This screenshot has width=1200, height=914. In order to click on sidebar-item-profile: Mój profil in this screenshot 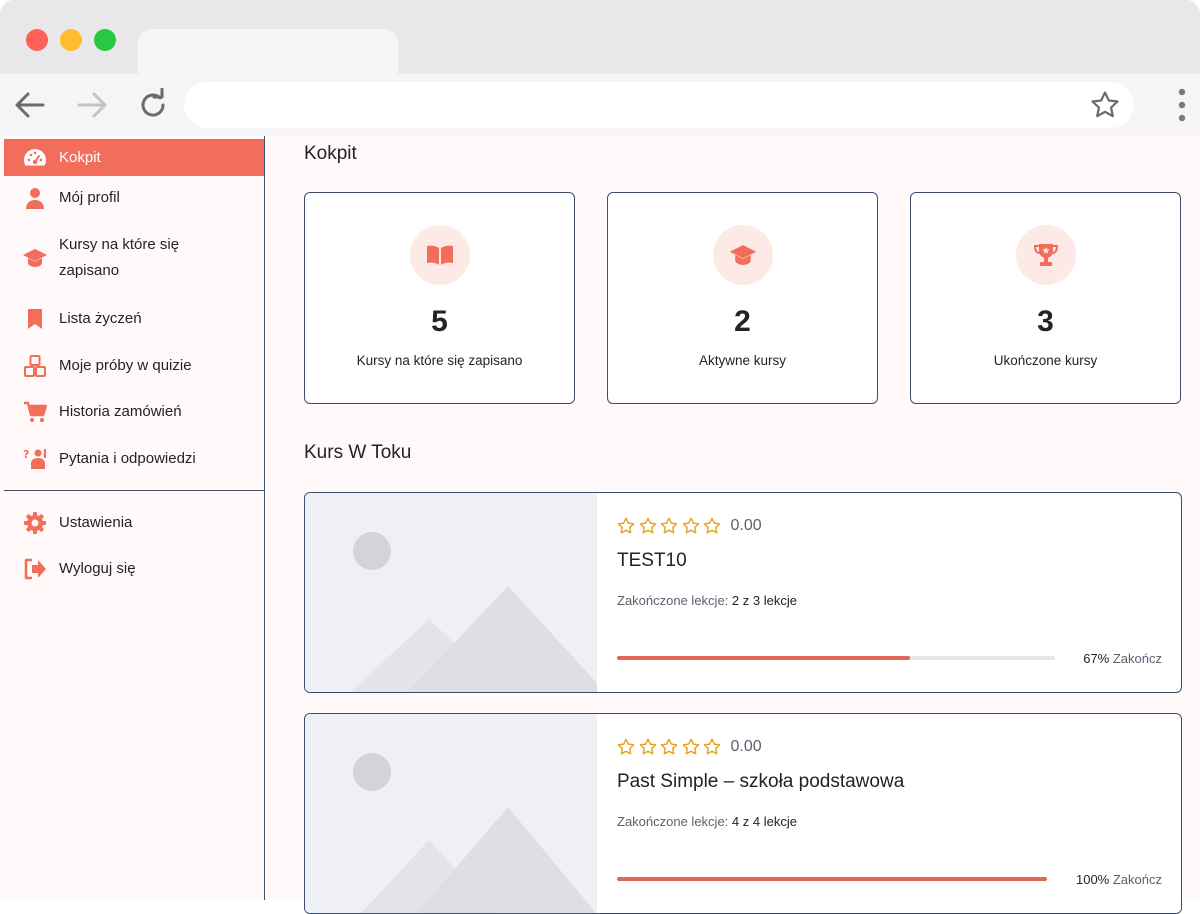, I will do `click(134, 198)`.